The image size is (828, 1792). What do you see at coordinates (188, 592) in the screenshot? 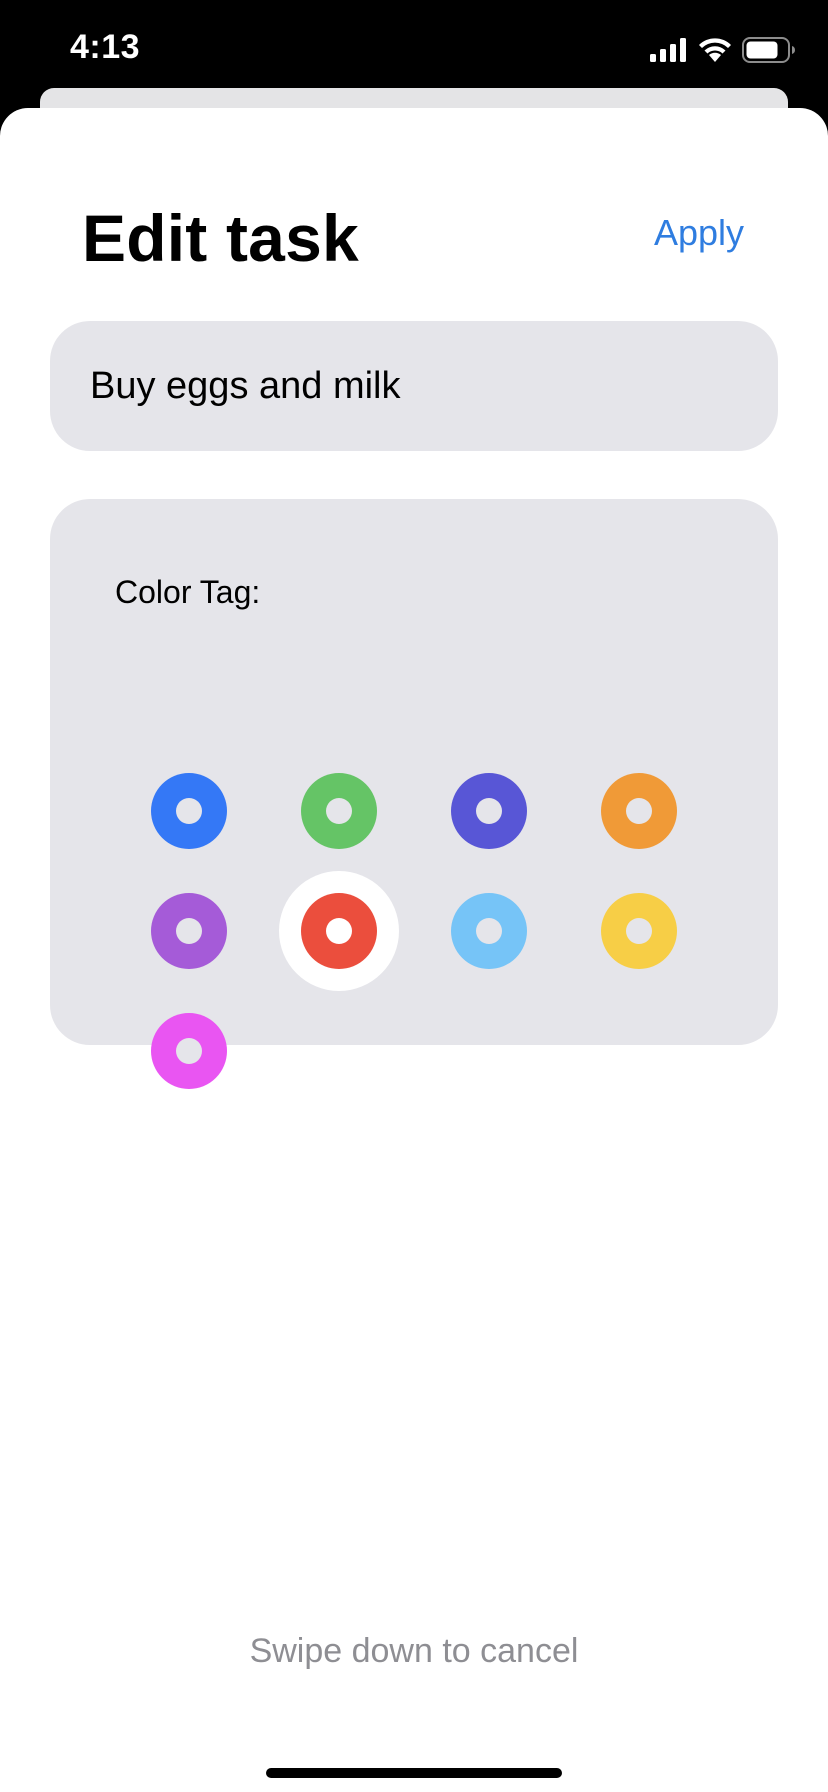
I see `color-tag-label: Color Tag:` at bounding box center [188, 592].